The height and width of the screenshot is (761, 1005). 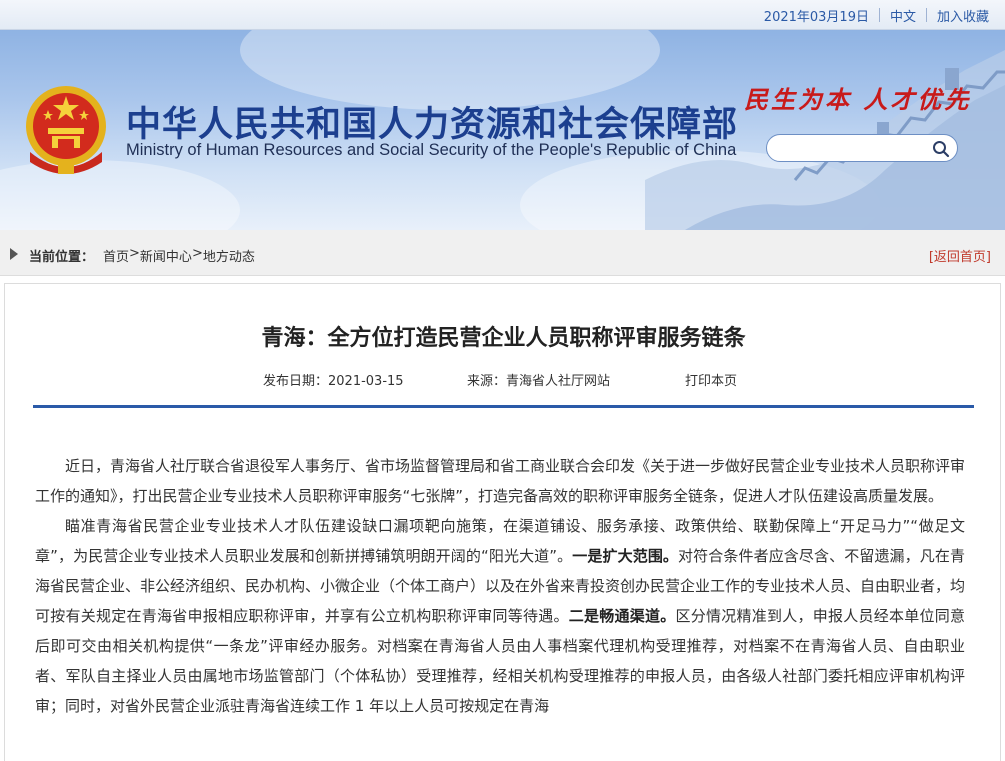 What do you see at coordinates (503, 406) in the screenshot?
I see `title-divider` at bounding box center [503, 406].